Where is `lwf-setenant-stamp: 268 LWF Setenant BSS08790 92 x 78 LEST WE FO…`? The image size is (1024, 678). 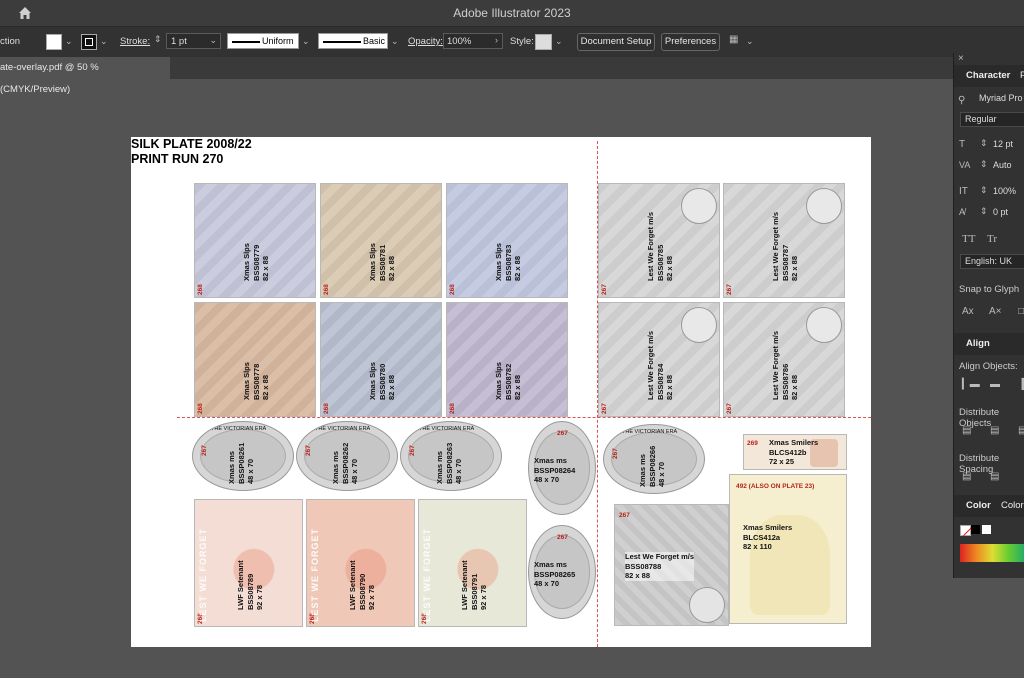
lwf-setenant-stamp: 268 LWF Setenant BSS08790 92 x 78 LEST WE FO… is located at coordinates (360, 563).